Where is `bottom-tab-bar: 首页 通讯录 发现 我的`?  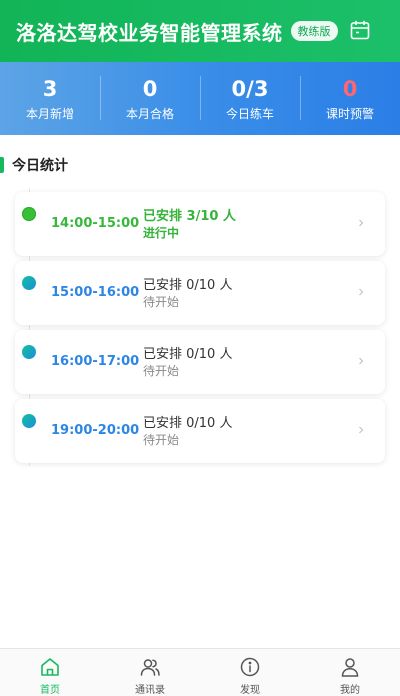
bottom-tab-bar: 首页 通讯录 发现 我的 is located at coordinates (200, 672).